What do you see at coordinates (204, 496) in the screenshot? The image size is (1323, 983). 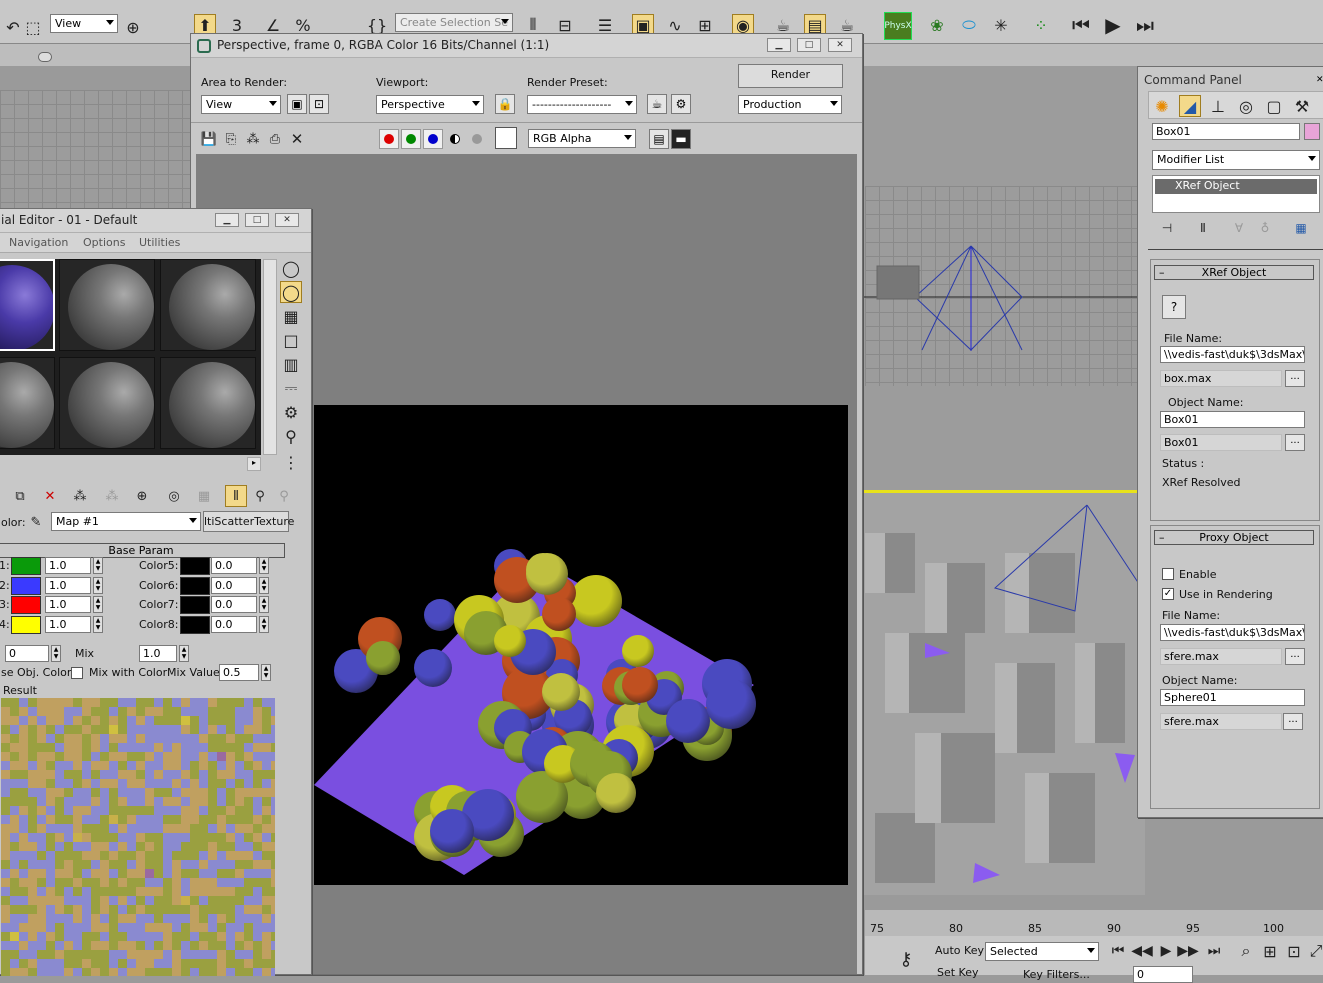 I see `show-map-icon: ▦` at bounding box center [204, 496].